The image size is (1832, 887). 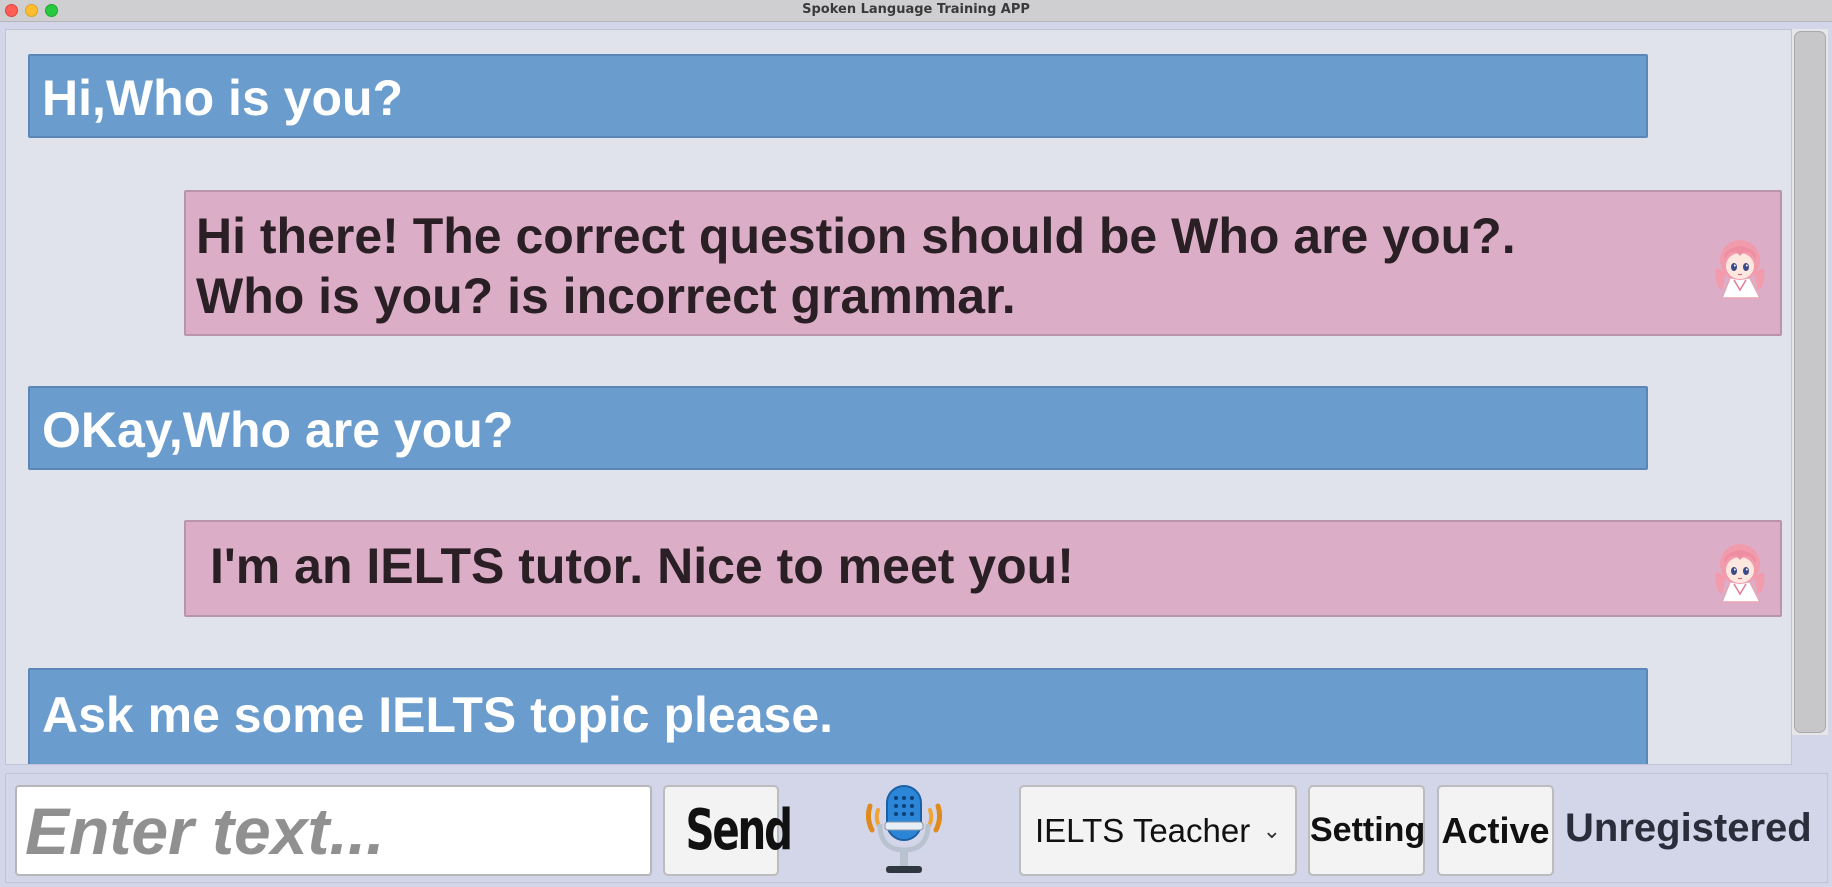 What do you see at coordinates (1143, 830) in the screenshot?
I see `role-select-value: IELTS Teacher` at bounding box center [1143, 830].